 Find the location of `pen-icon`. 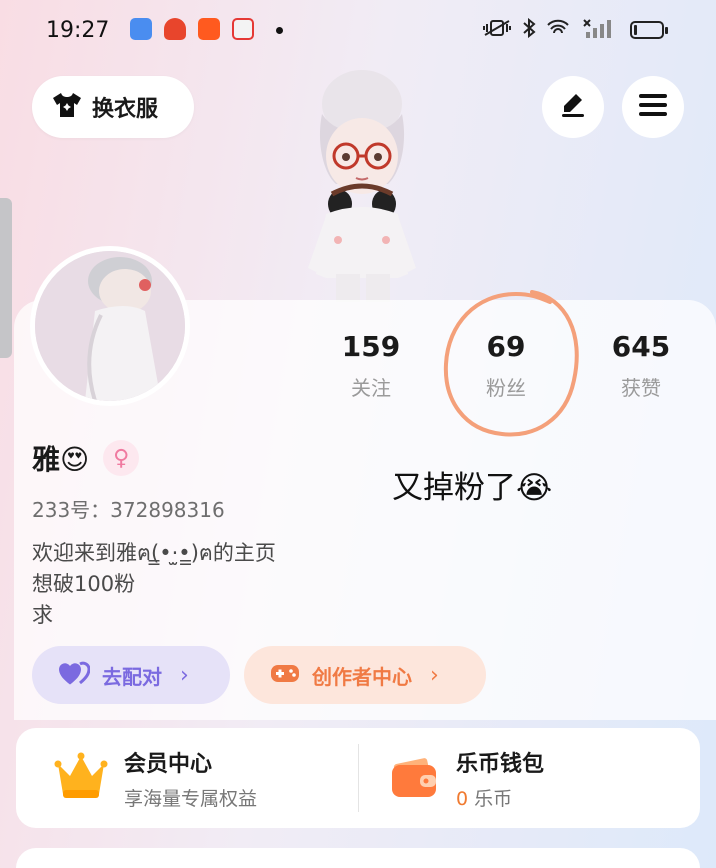

pen-icon is located at coordinates (573, 107).